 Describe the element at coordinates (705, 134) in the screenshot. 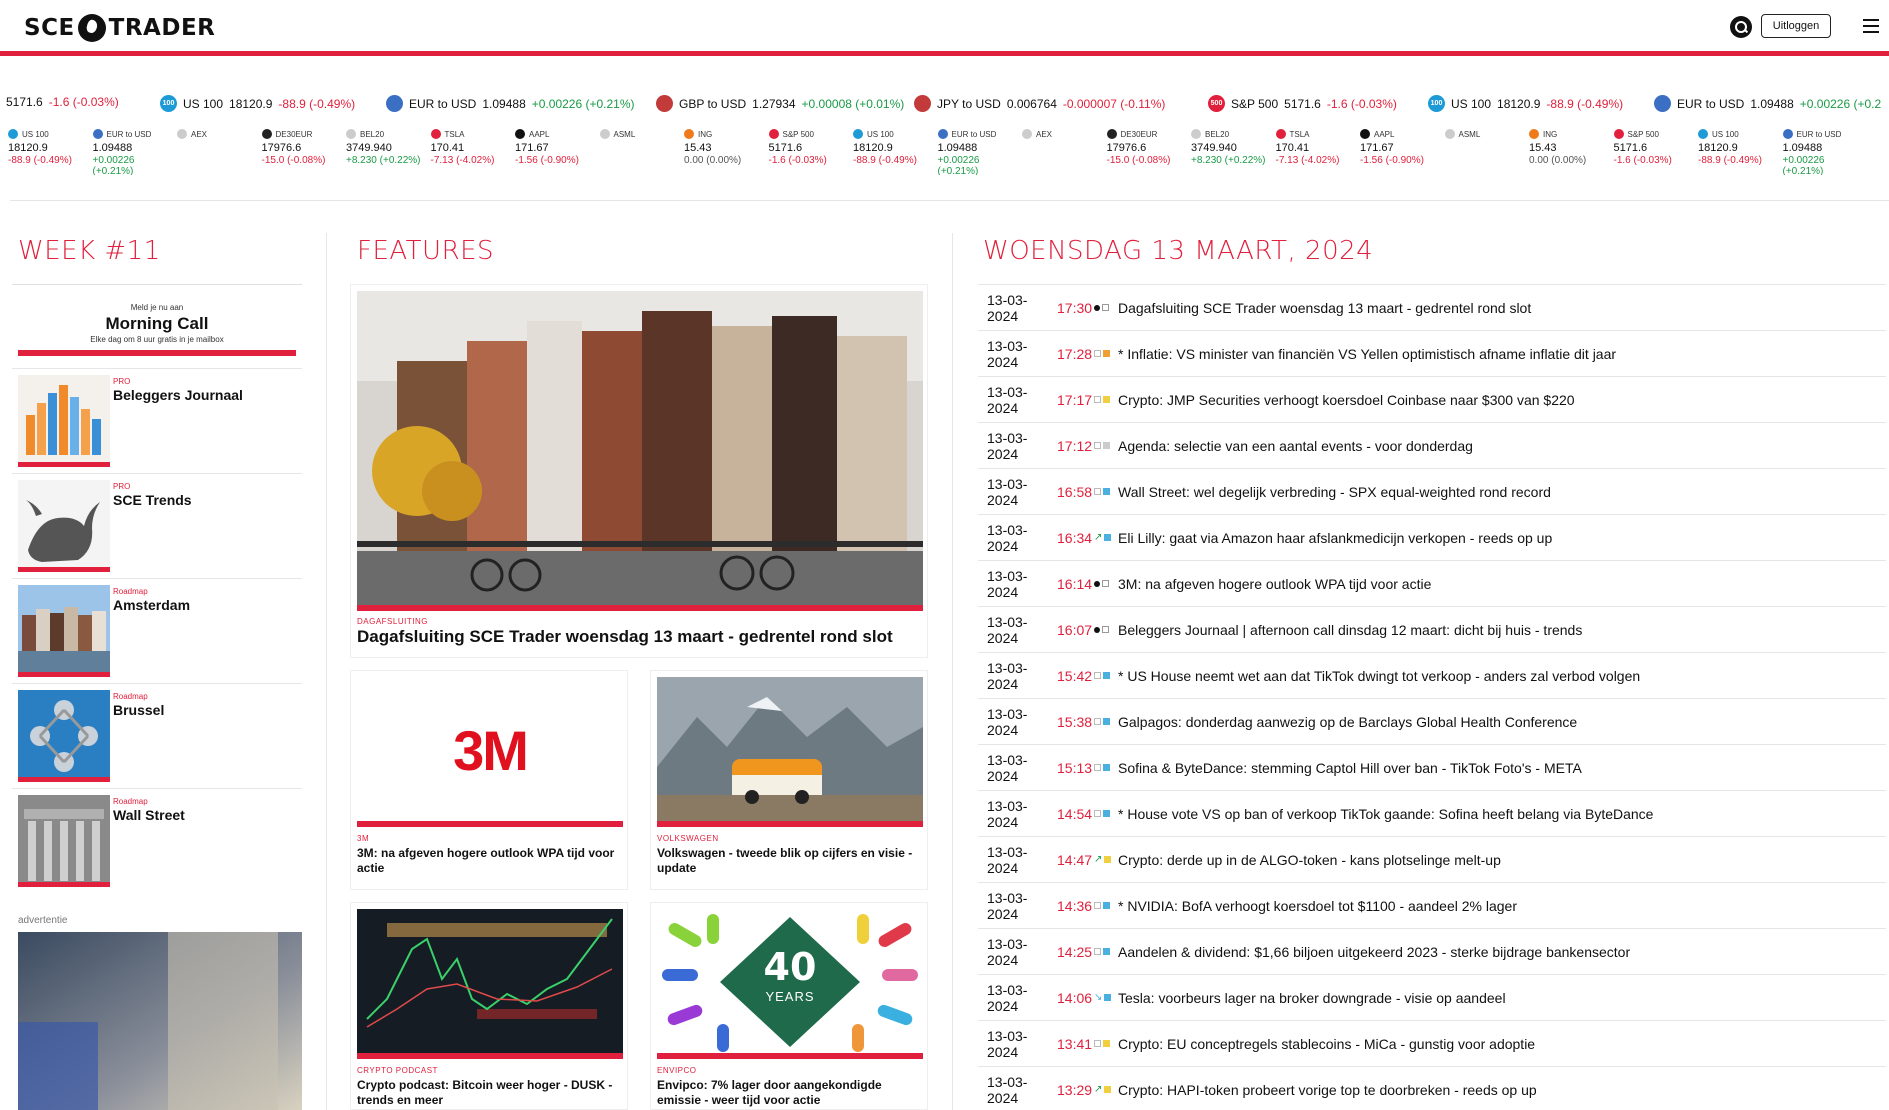

I see `quote-name: ING` at that location.